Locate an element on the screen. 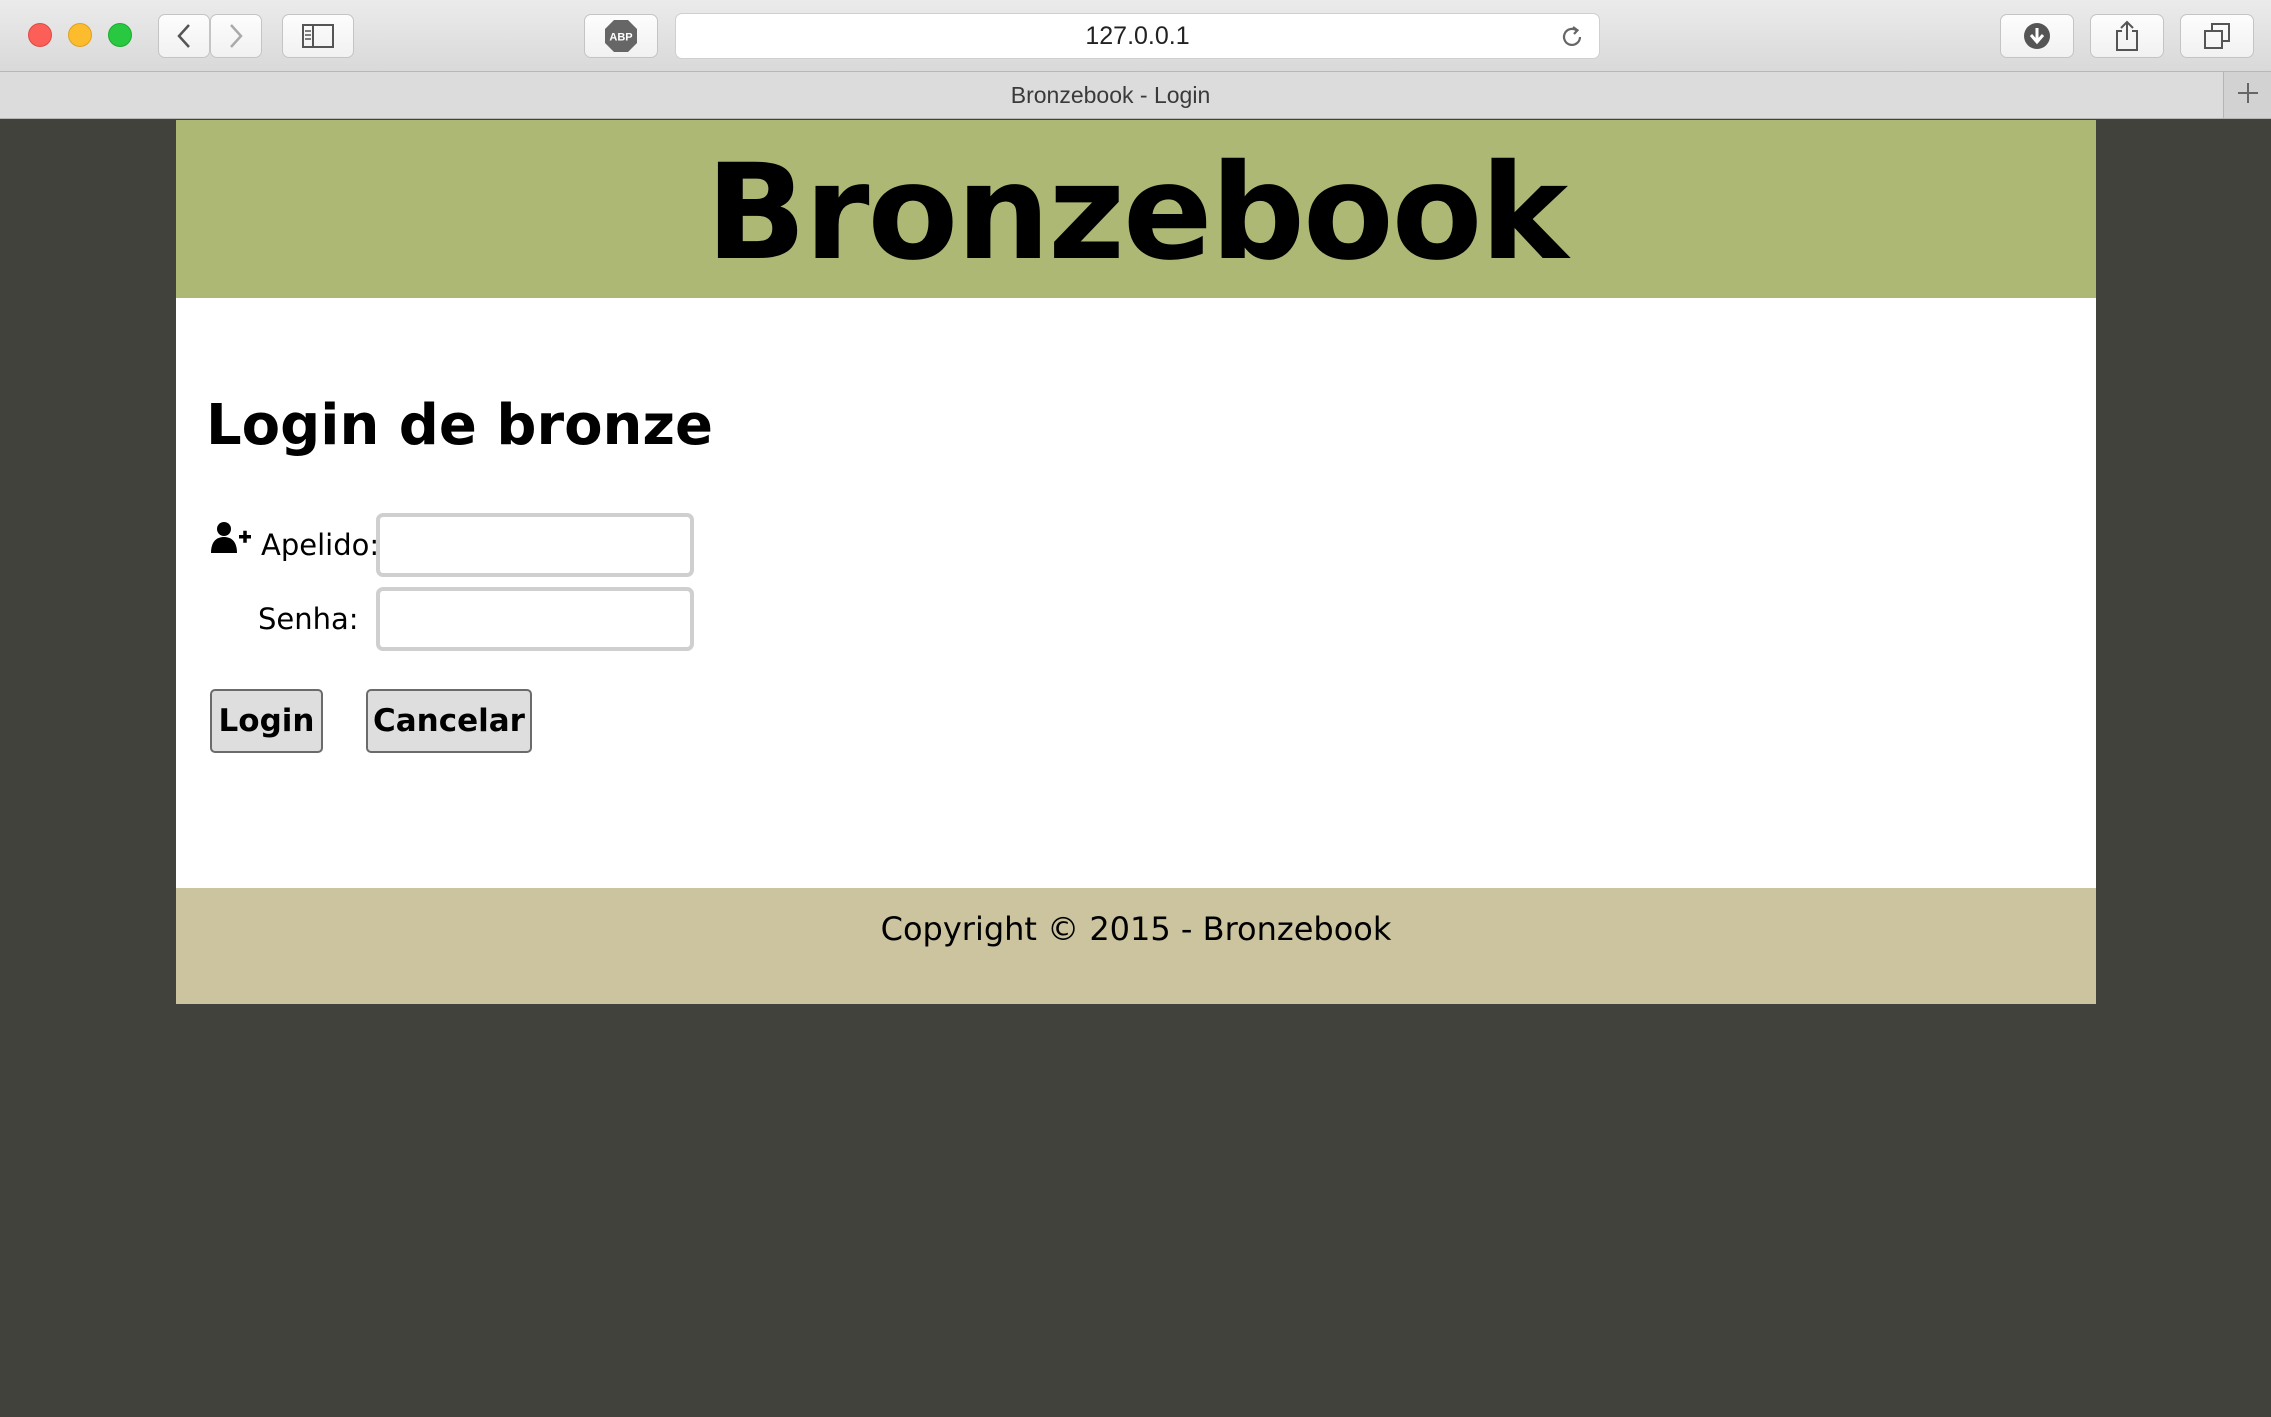 The height and width of the screenshot is (1417, 2271). forward-button is located at coordinates (236, 36).